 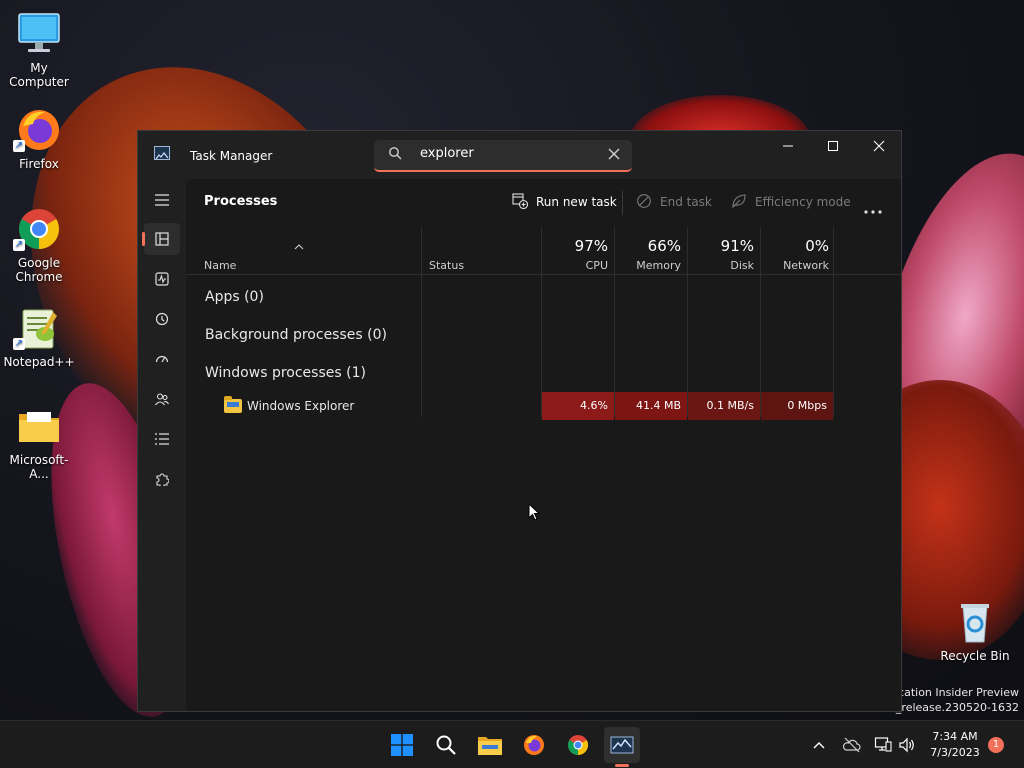 I want to click on clear-search-icon, so click(x=614, y=154).